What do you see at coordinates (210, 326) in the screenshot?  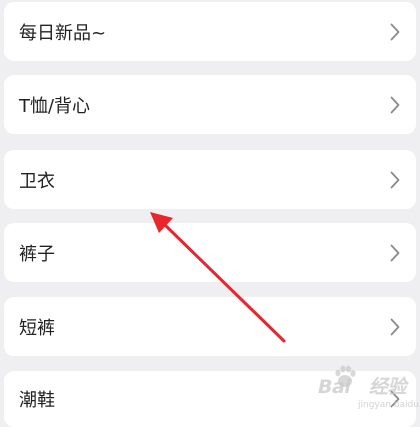 I see `category-item-shorts: 短裤` at bounding box center [210, 326].